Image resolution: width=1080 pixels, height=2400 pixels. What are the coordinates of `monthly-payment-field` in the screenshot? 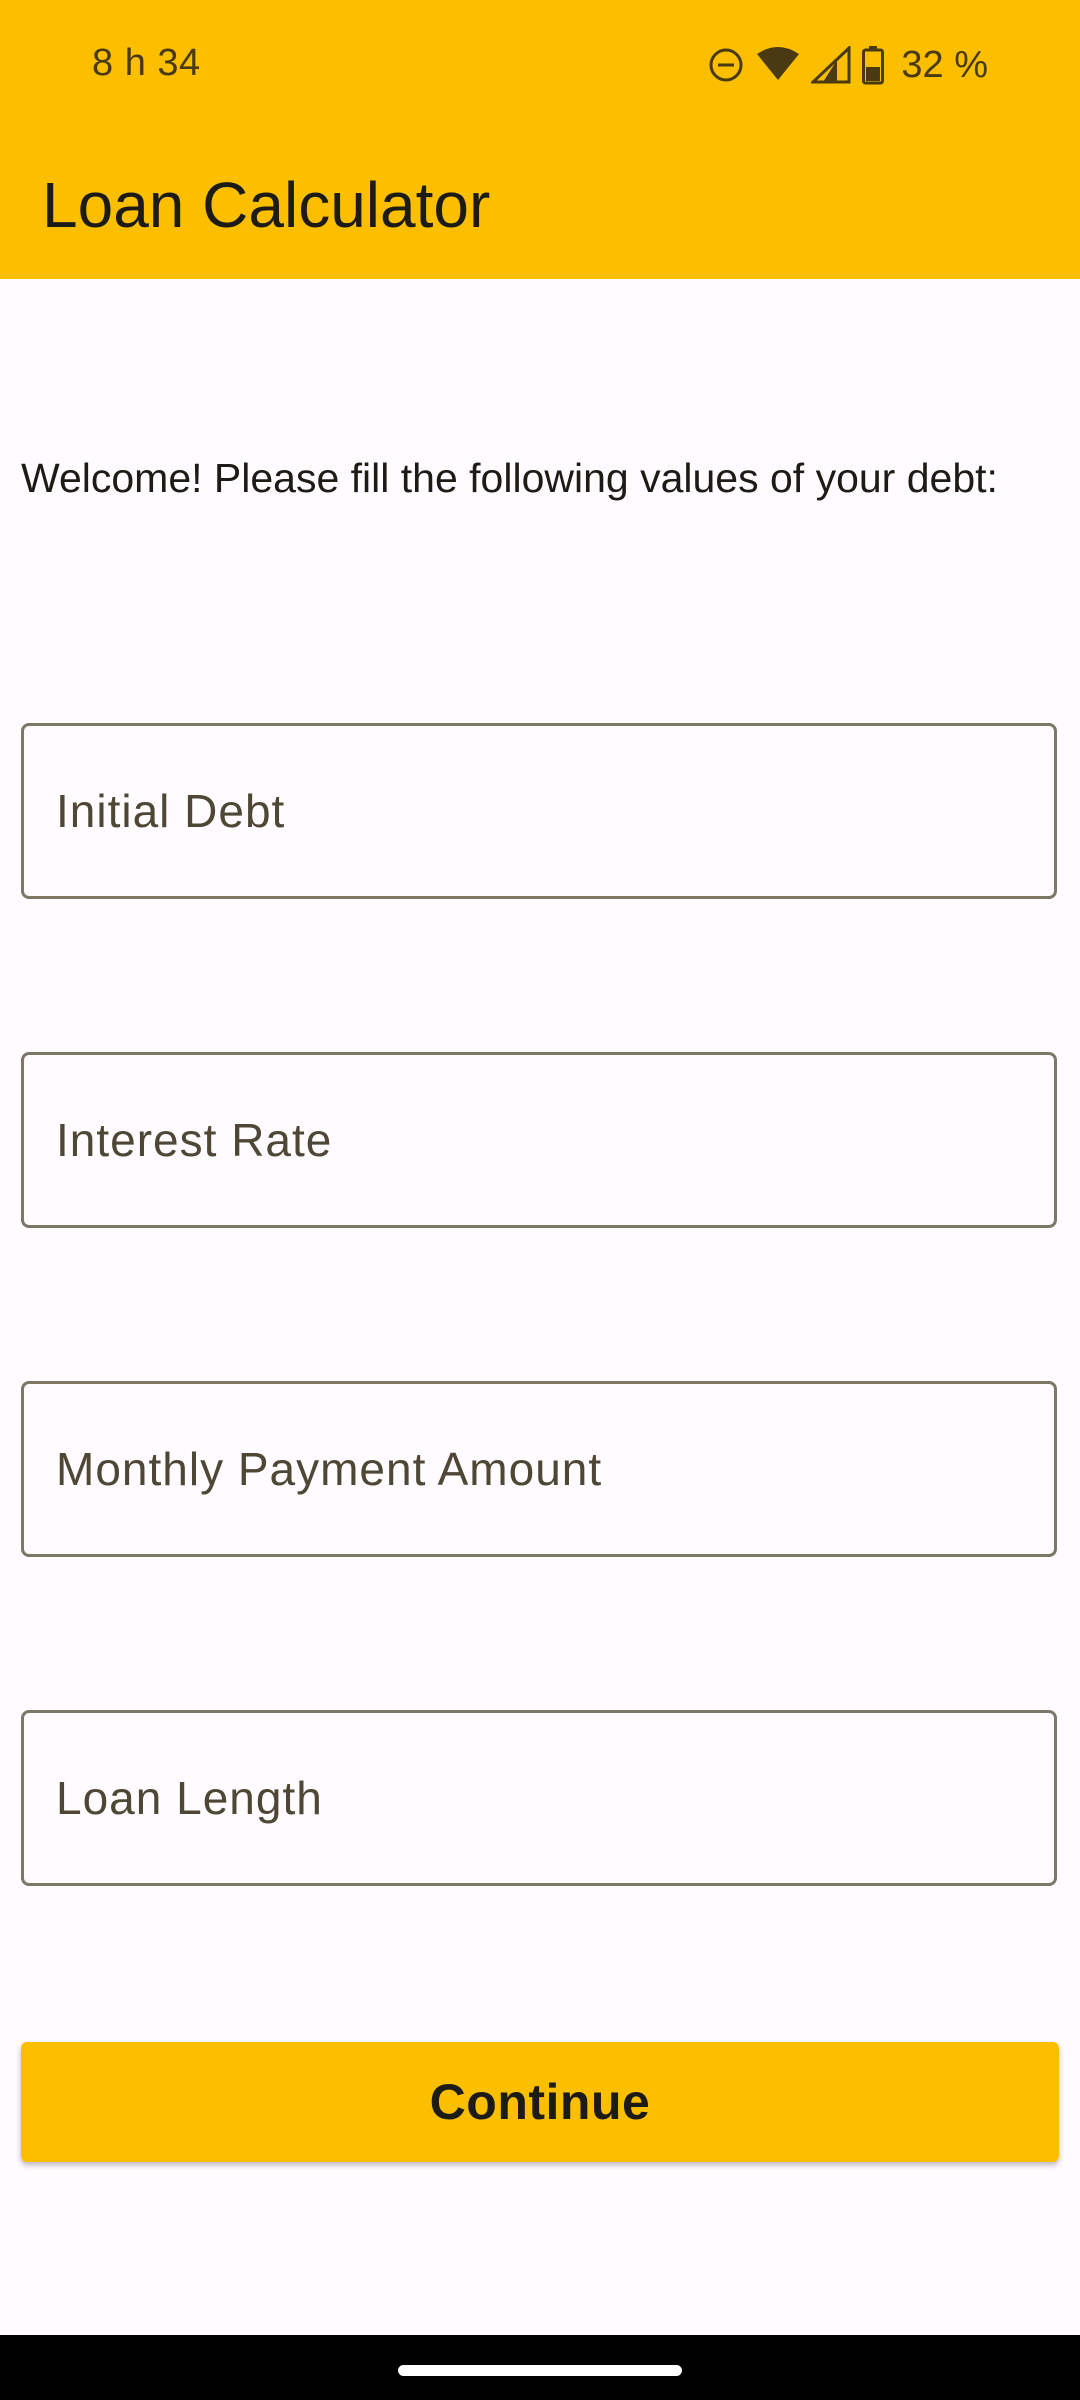 It's located at (539, 1469).